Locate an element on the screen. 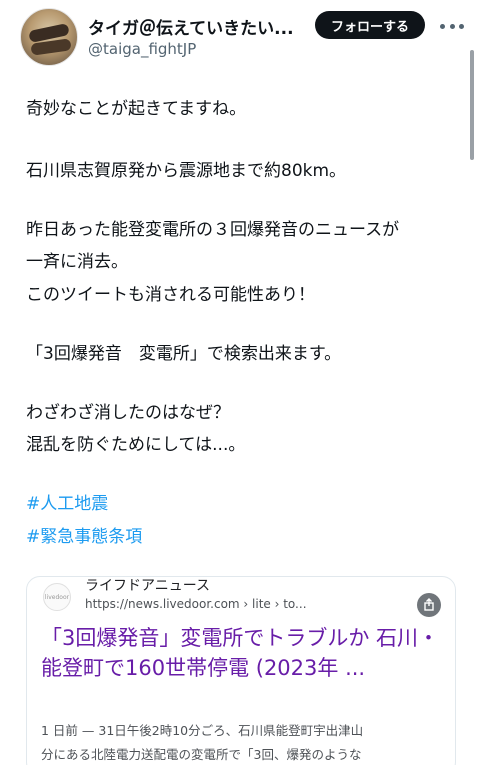 This screenshot has width=480, height=765. hashtag-link: #人工地震 is located at coordinates (67, 504).